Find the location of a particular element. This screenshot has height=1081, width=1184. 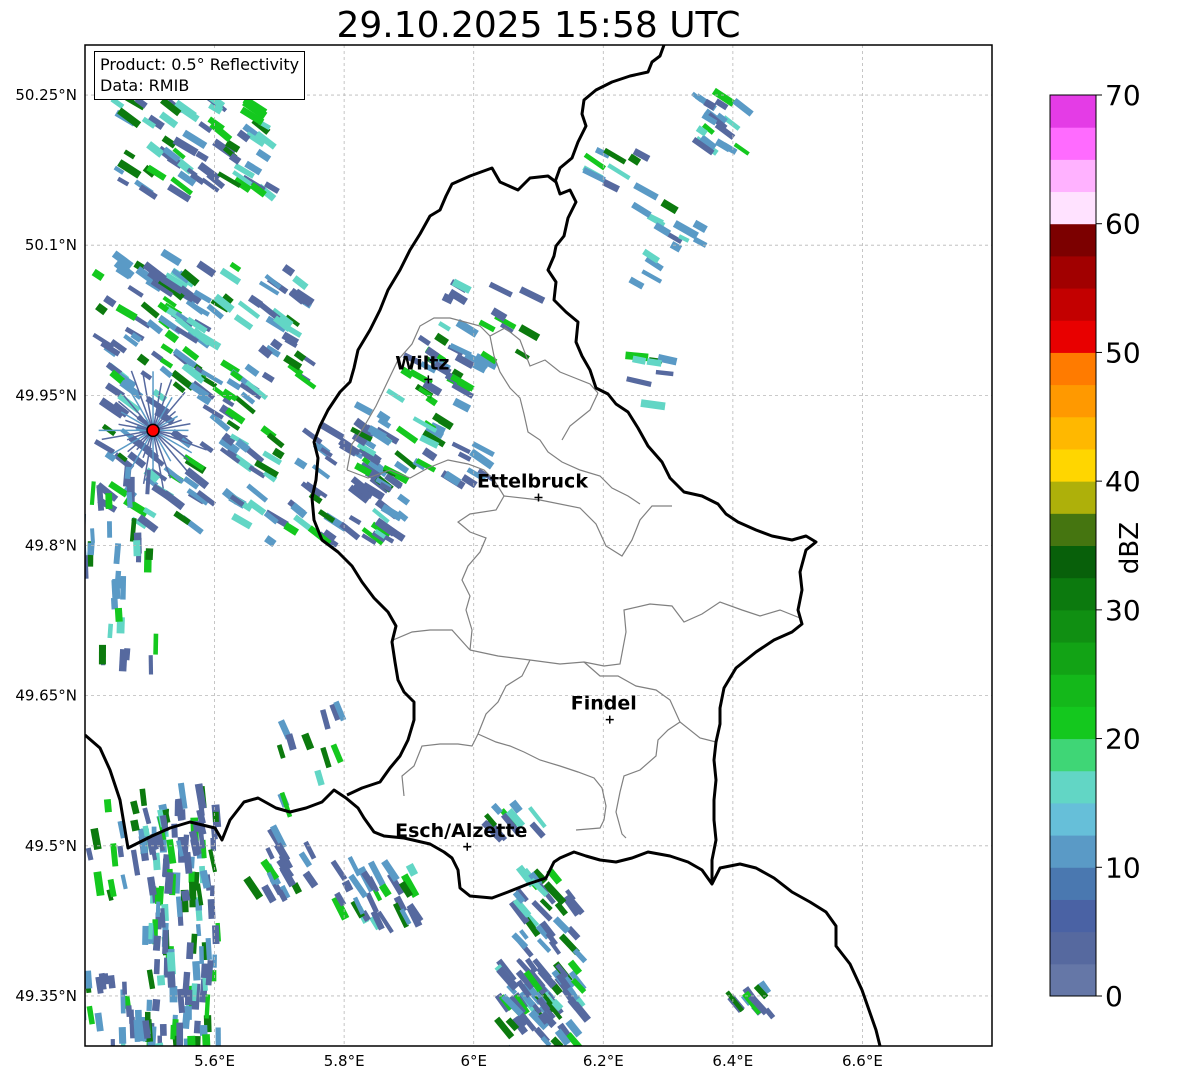

colorbar-tick-label: 40 is located at coordinates (1123, 481).